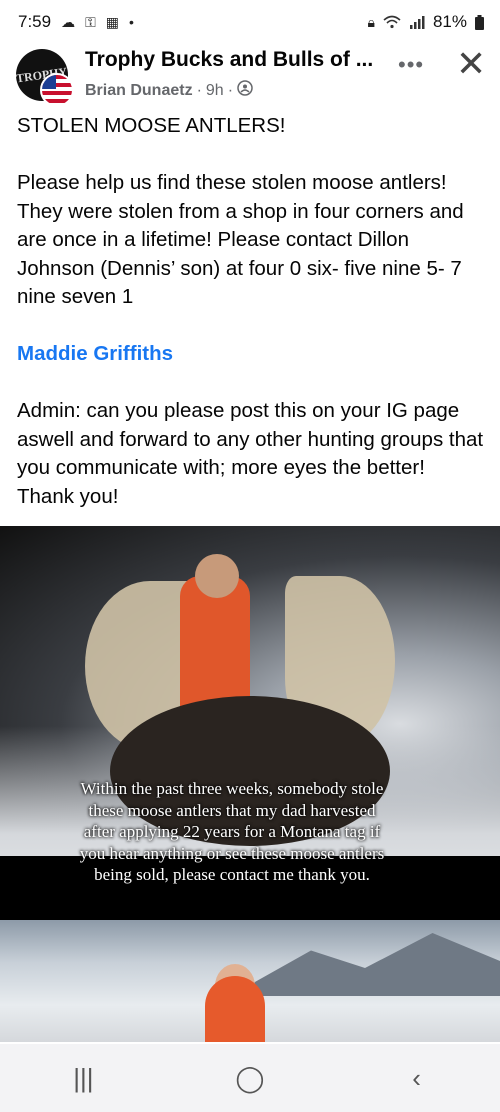  What do you see at coordinates (68, 21) in the screenshot?
I see `cloud-icon: ☁` at bounding box center [68, 21].